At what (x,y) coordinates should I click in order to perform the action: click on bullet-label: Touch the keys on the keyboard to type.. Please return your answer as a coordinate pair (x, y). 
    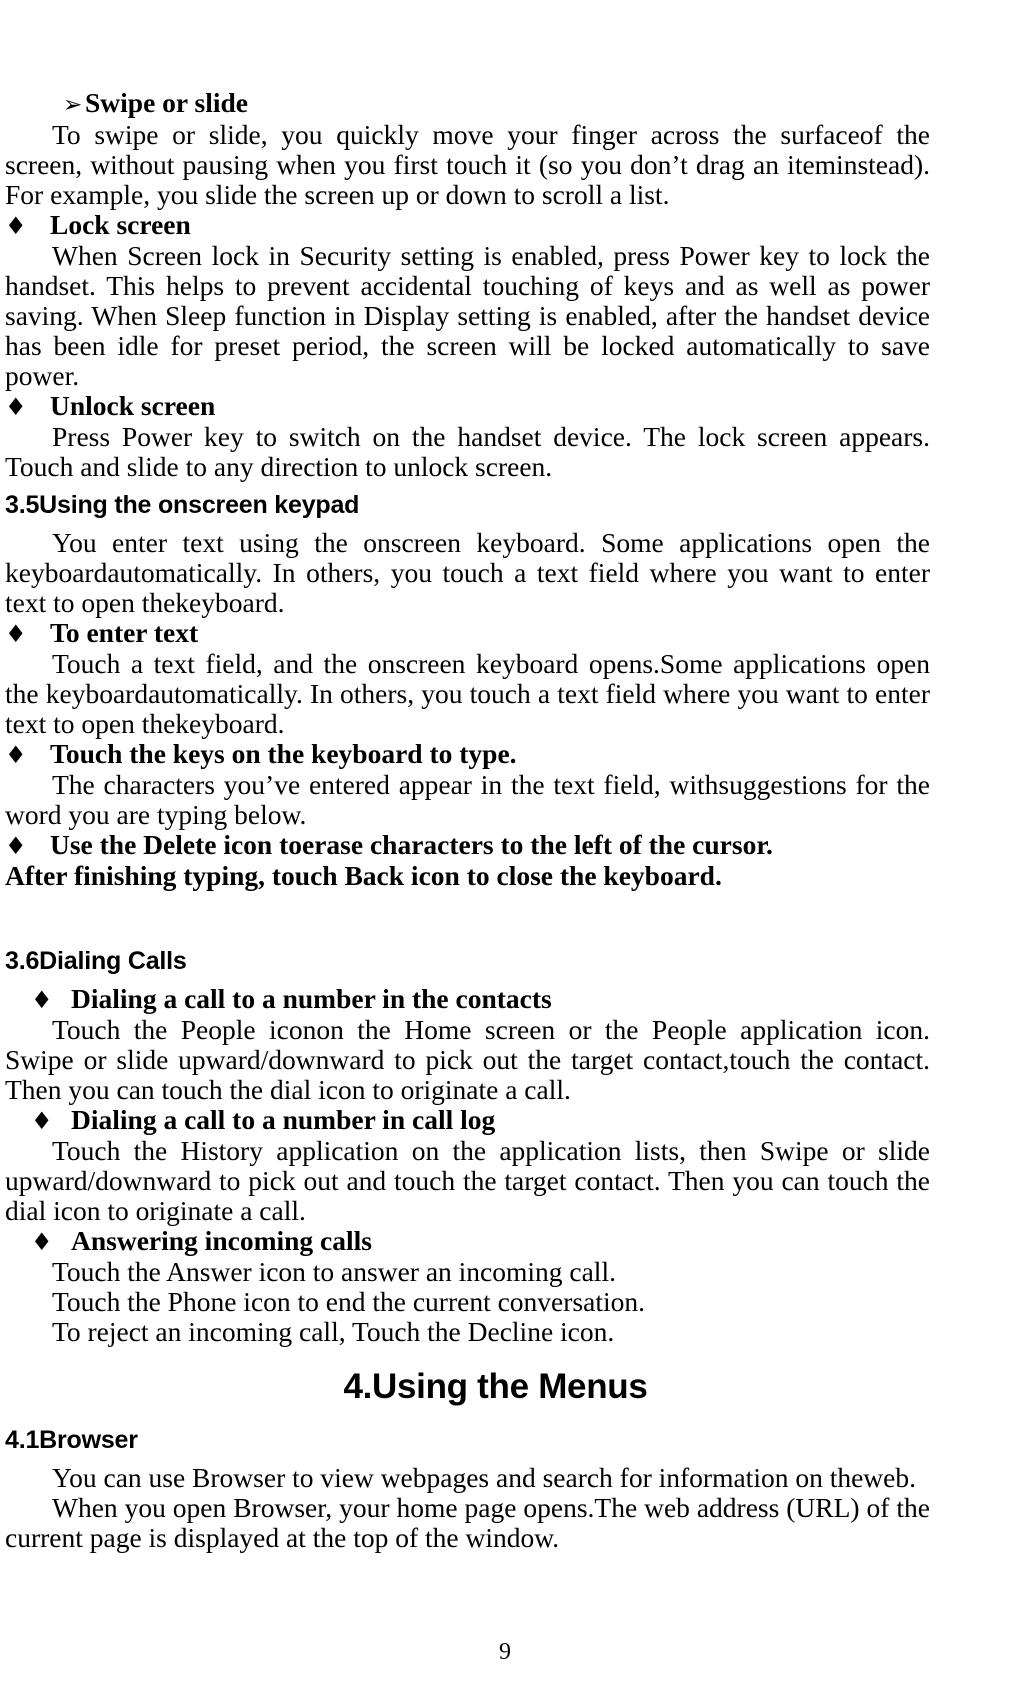
    Looking at the image, I should click on (283, 753).